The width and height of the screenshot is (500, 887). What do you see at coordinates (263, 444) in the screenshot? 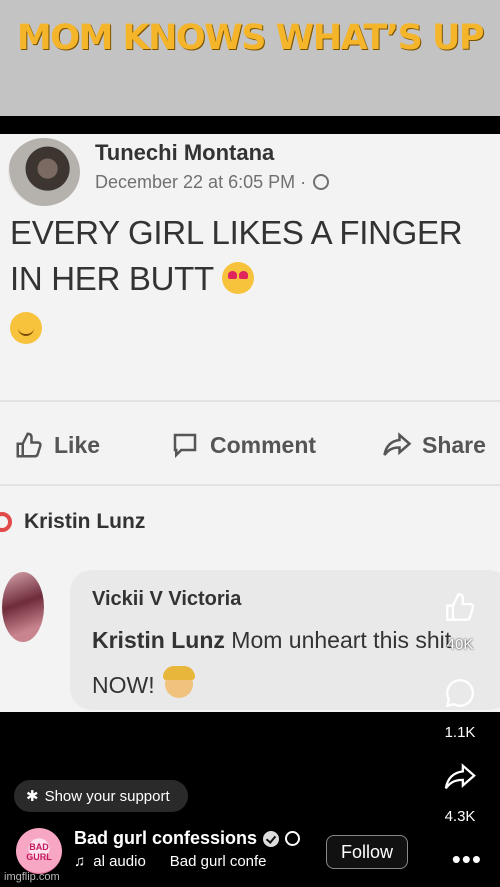
I see `comment-label: Comment` at bounding box center [263, 444].